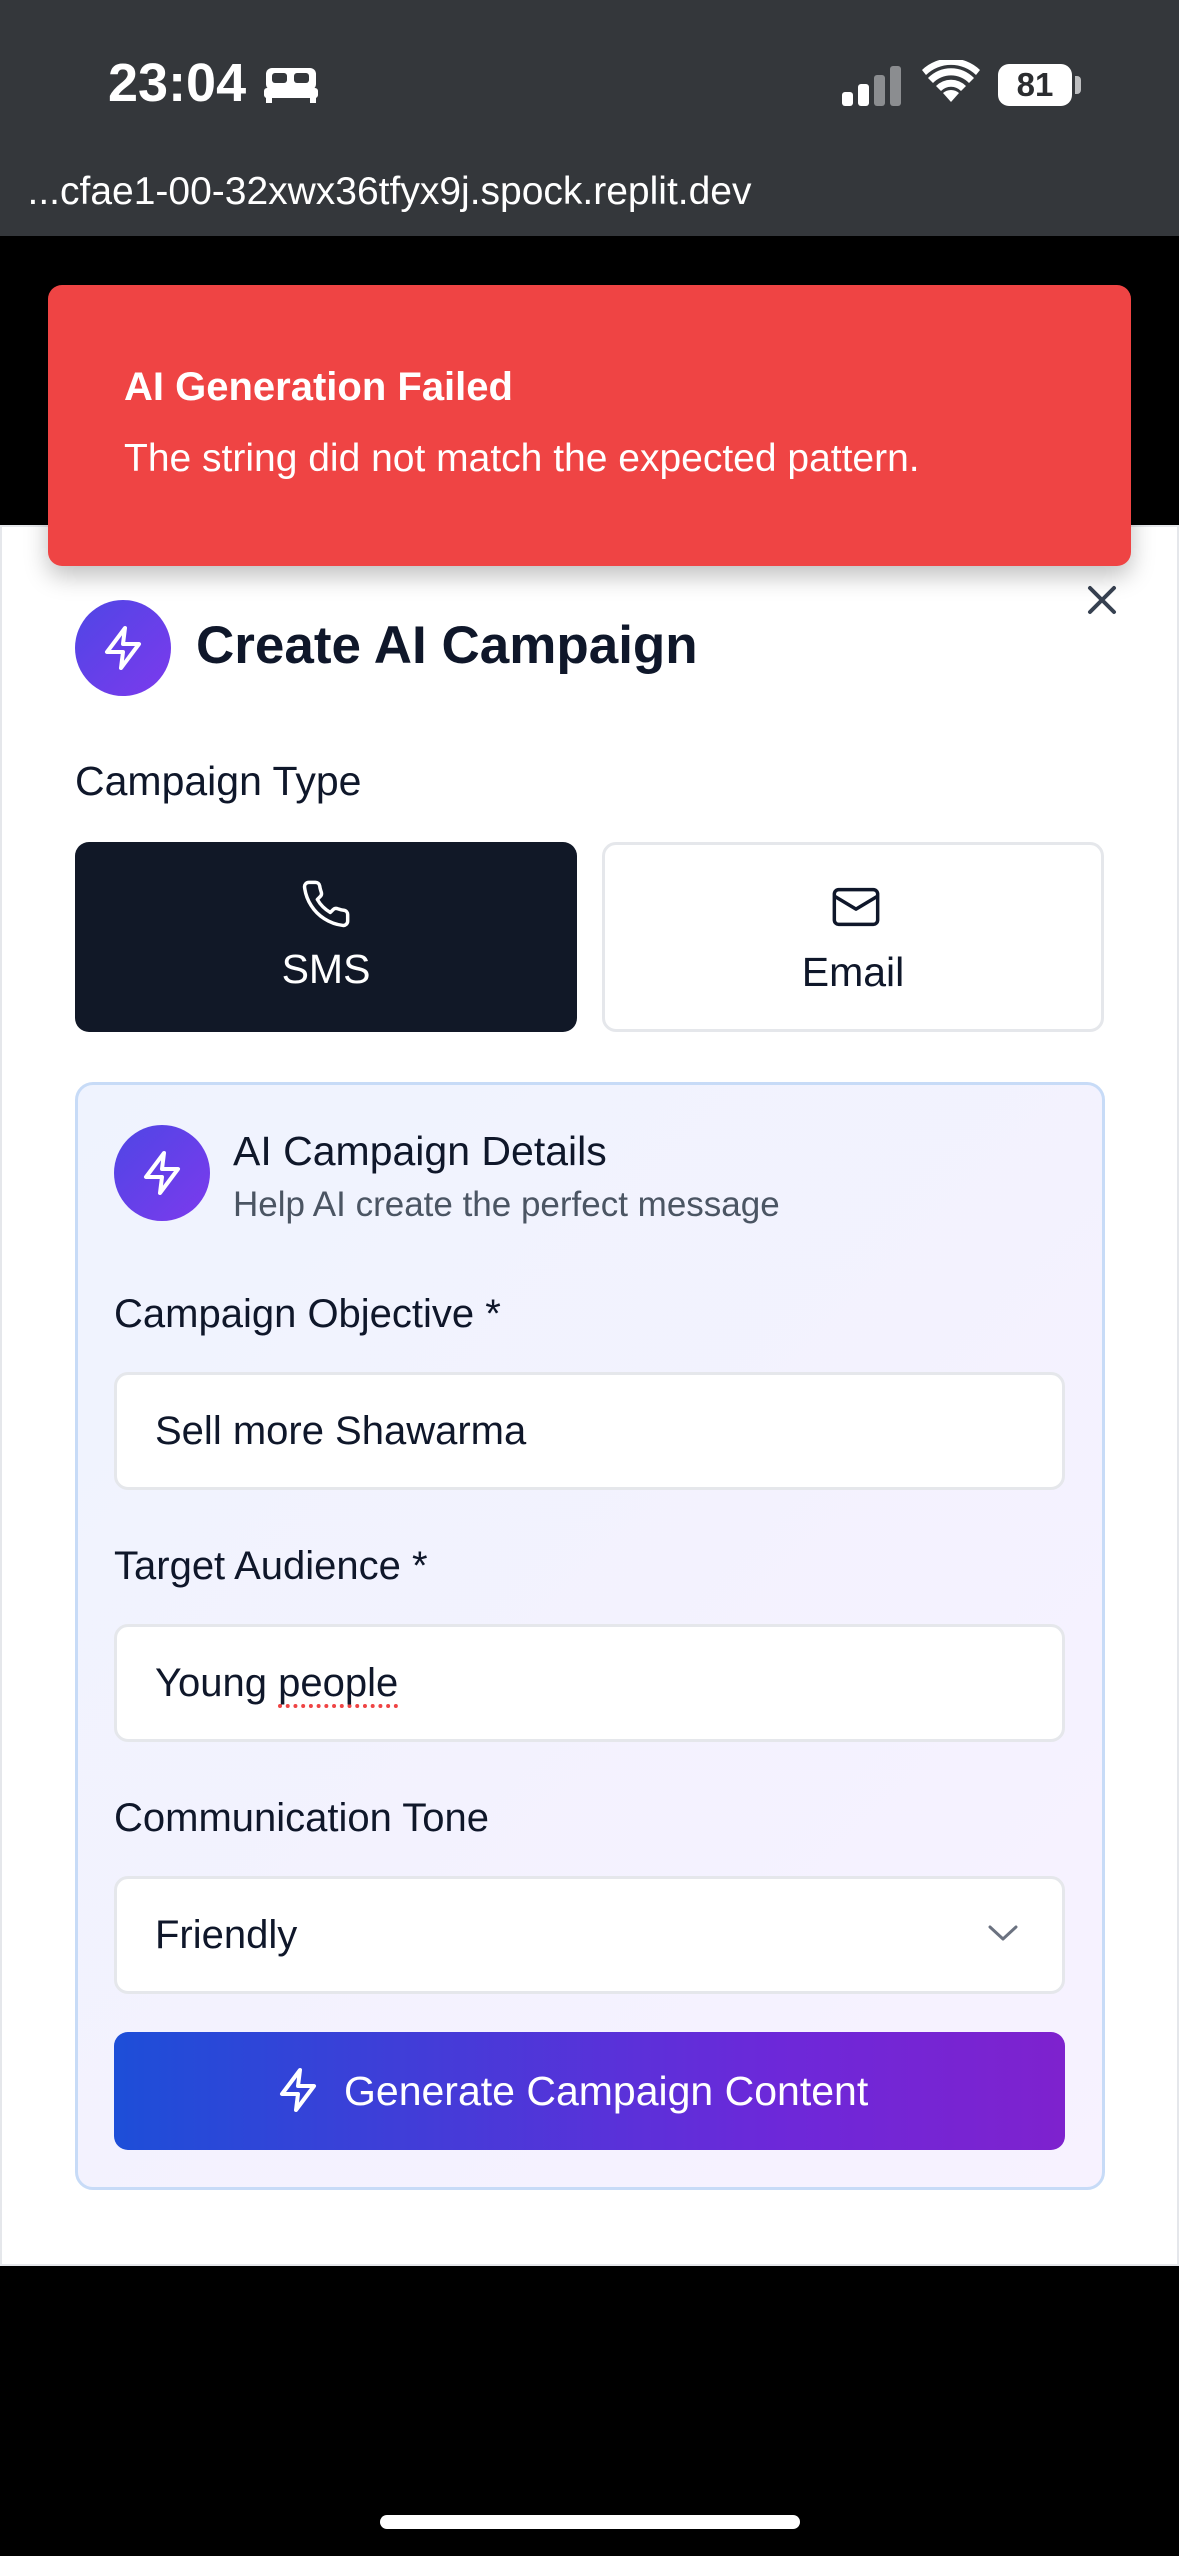 This screenshot has width=1179, height=2556. What do you see at coordinates (589, 1431) in the screenshot?
I see `objective-input: Sell more Shawarma` at bounding box center [589, 1431].